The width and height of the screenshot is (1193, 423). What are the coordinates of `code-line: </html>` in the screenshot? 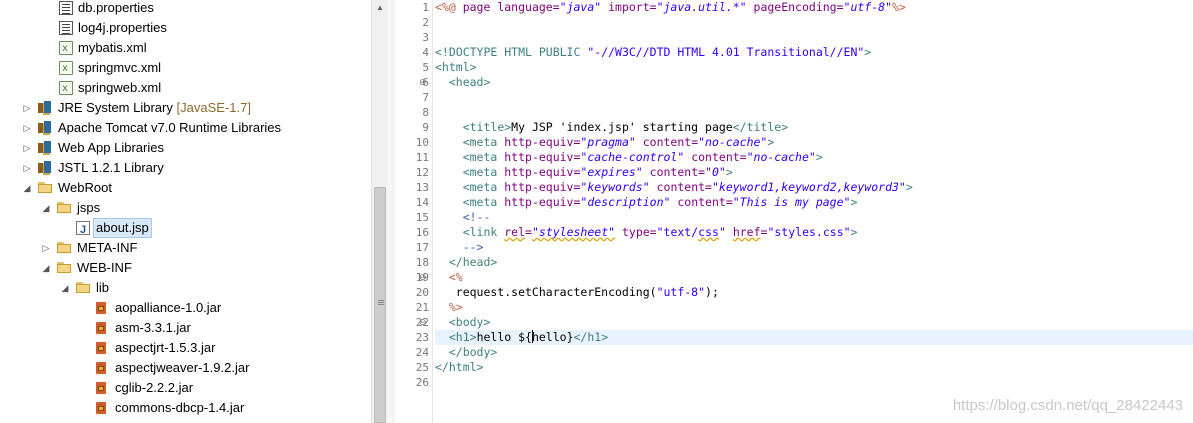 It's located at (814, 367).